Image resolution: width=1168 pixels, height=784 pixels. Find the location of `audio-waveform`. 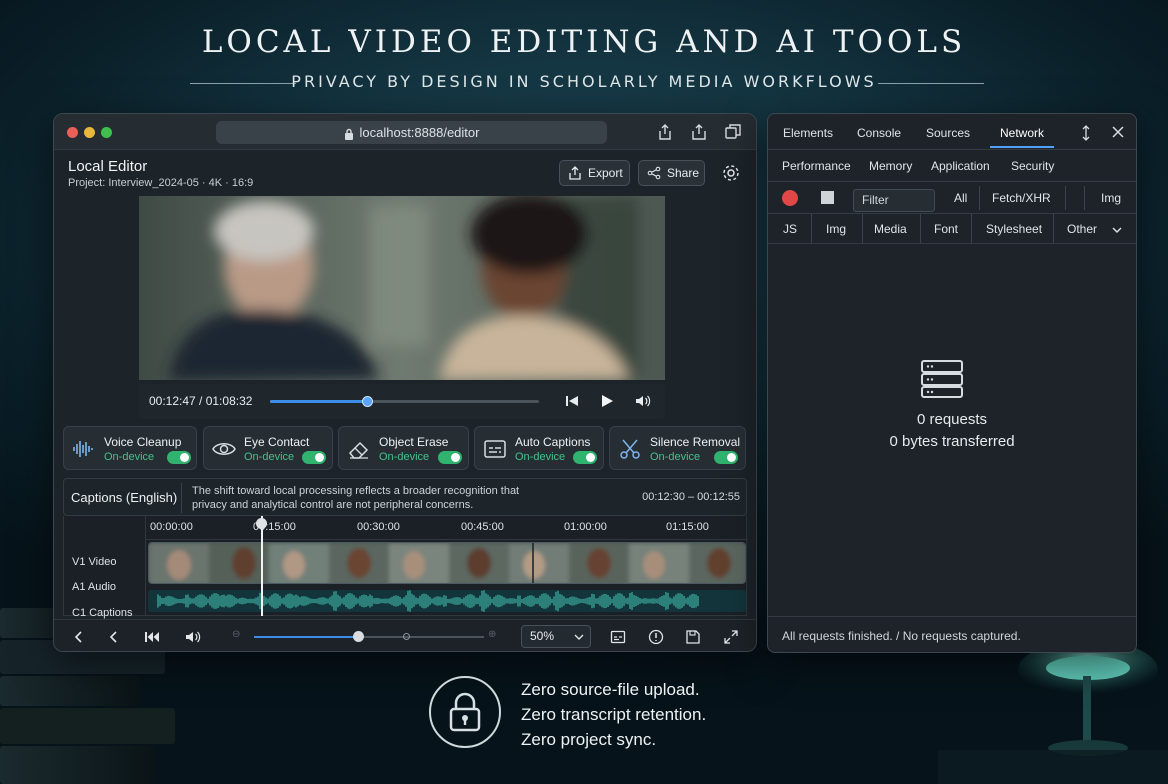

audio-waveform is located at coordinates (447, 601).